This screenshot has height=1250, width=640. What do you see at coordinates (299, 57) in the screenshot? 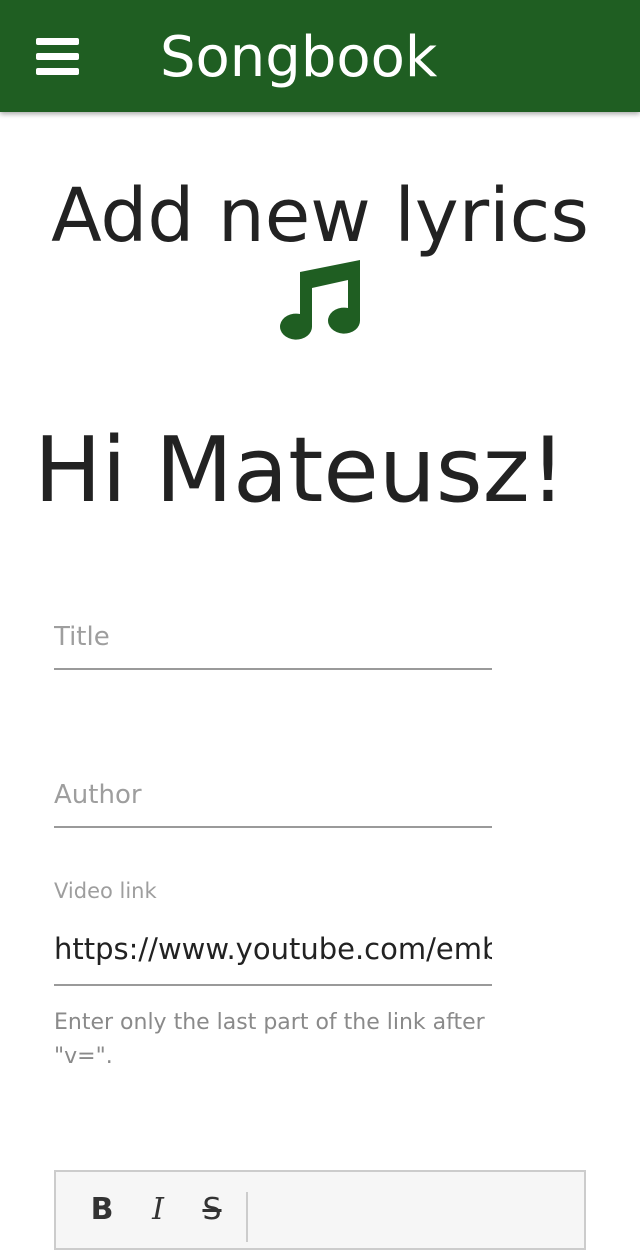
I see `app-title: Songbook` at bounding box center [299, 57].